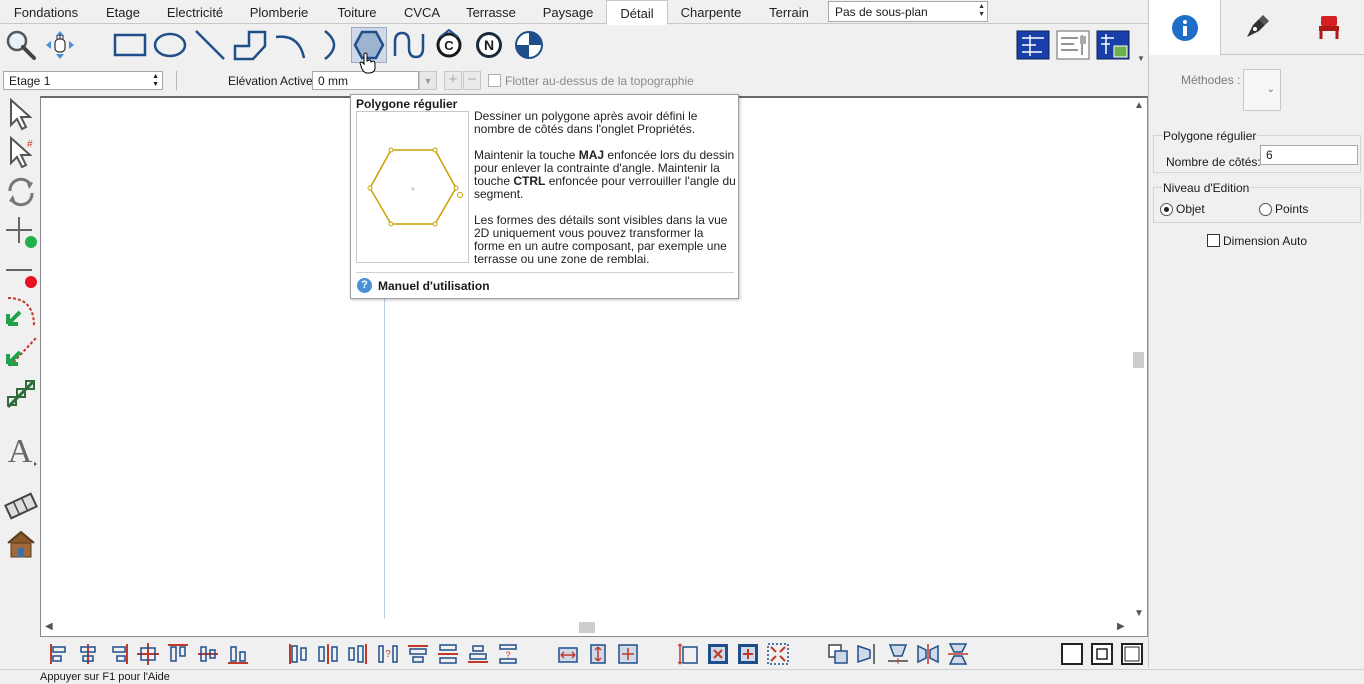 Image resolution: width=1364 pixels, height=684 pixels. I want to click on align-middle-icon, so click(208, 654).